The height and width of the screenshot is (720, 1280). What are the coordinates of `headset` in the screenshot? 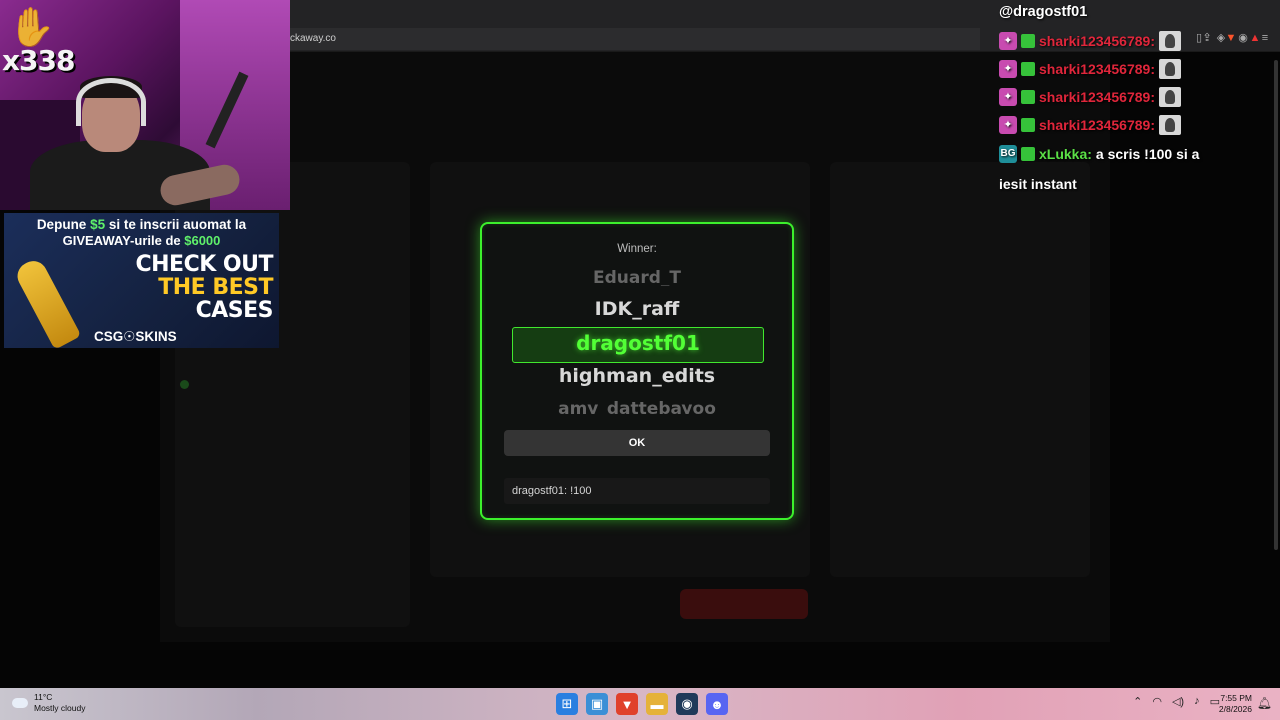 It's located at (111, 102).